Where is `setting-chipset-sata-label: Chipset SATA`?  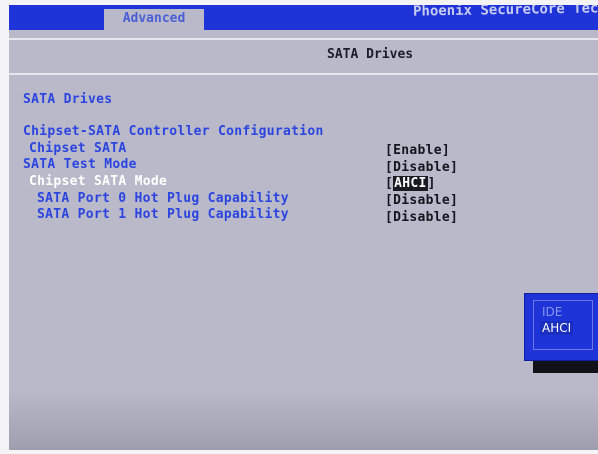 setting-chipset-sata-label: Chipset SATA is located at coordinates (78, 148).